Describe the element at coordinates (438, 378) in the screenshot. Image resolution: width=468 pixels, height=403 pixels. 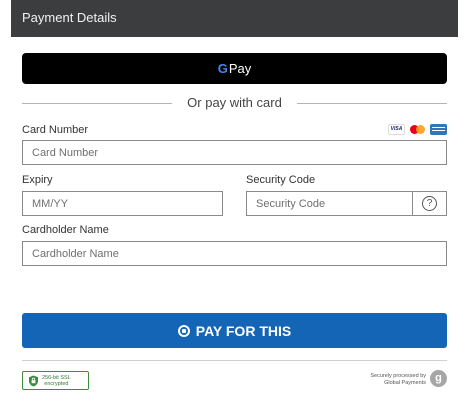
I see `global-payments-logo: g` at that location.